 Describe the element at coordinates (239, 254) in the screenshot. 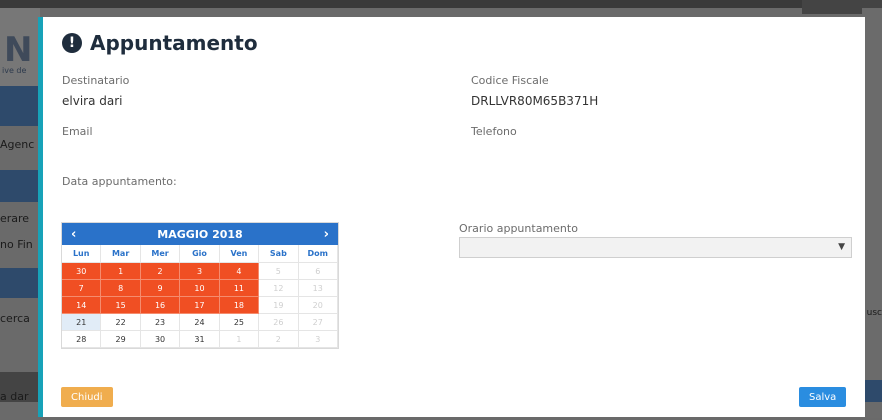

I see `calendar-weekday: Ven` at that location.